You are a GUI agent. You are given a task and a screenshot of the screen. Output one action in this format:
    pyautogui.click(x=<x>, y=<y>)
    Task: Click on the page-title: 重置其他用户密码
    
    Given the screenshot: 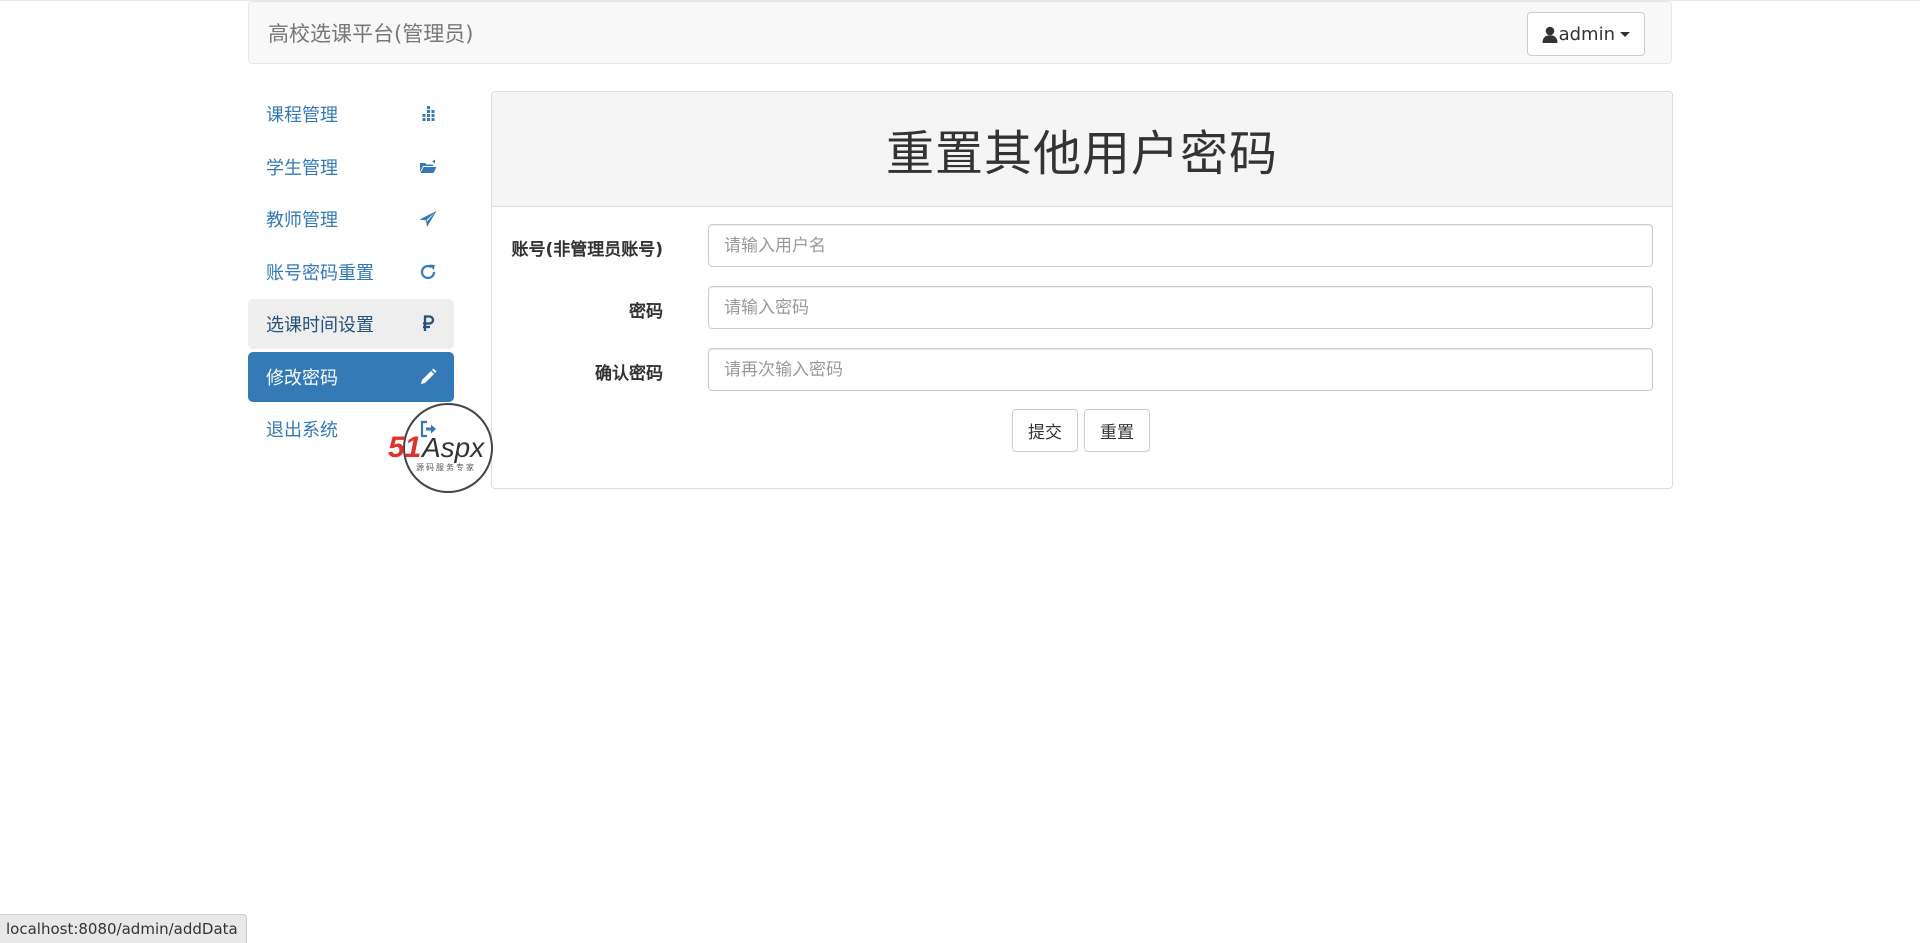 What is the action you would take?
    pyautogui.click(x=1081, y=154)
    